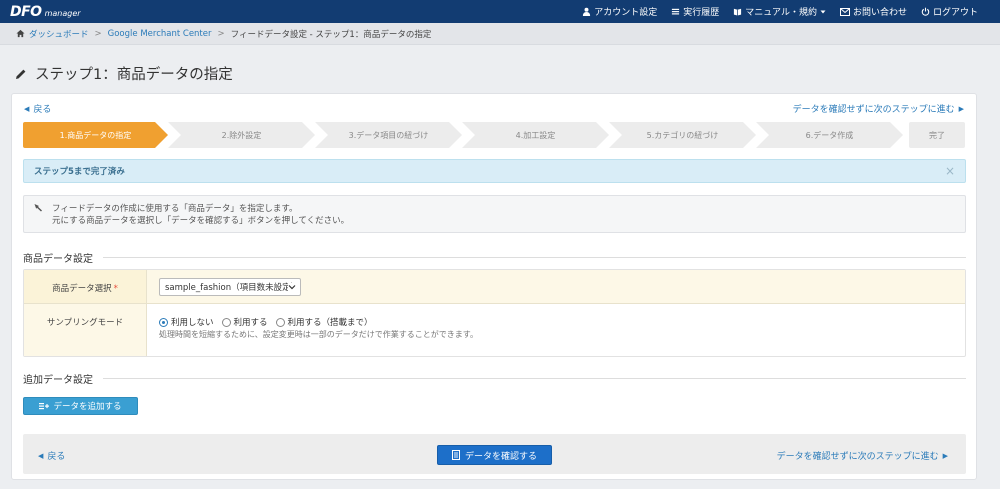 This screenshot has height=489, width=1000. I want to click on home-icon, so click(20, 33).